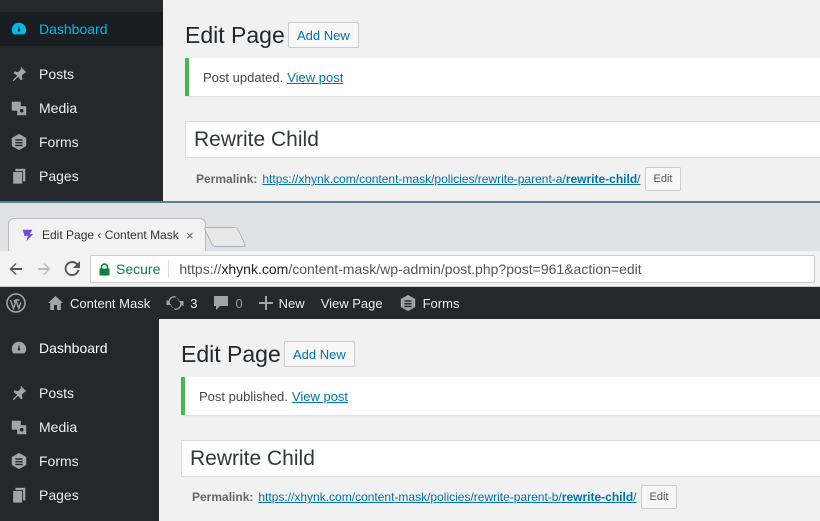 This screenshot has height=521, width=820. I want to click on bottom-sidebar-item-dashboard: Dashboard, so click(79, 348).